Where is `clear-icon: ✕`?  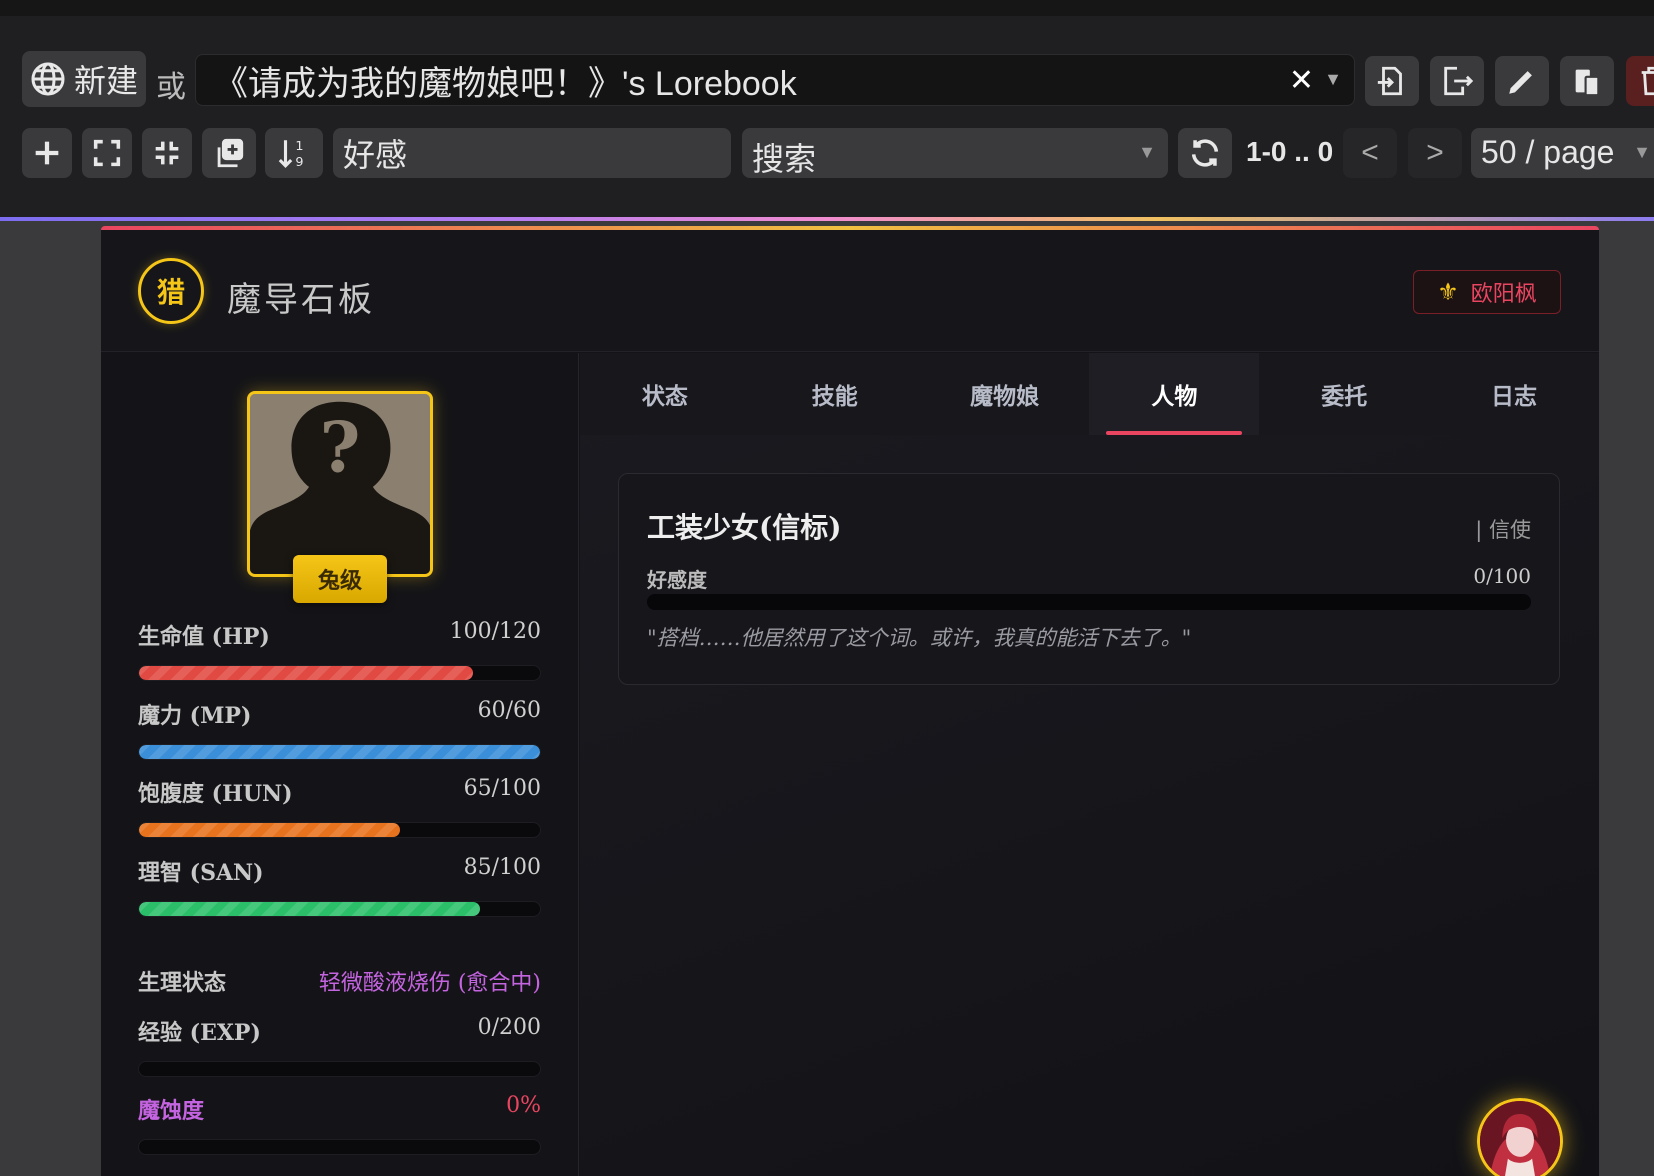
clear-icon: ✕ is located at coordinates (1301, 80).